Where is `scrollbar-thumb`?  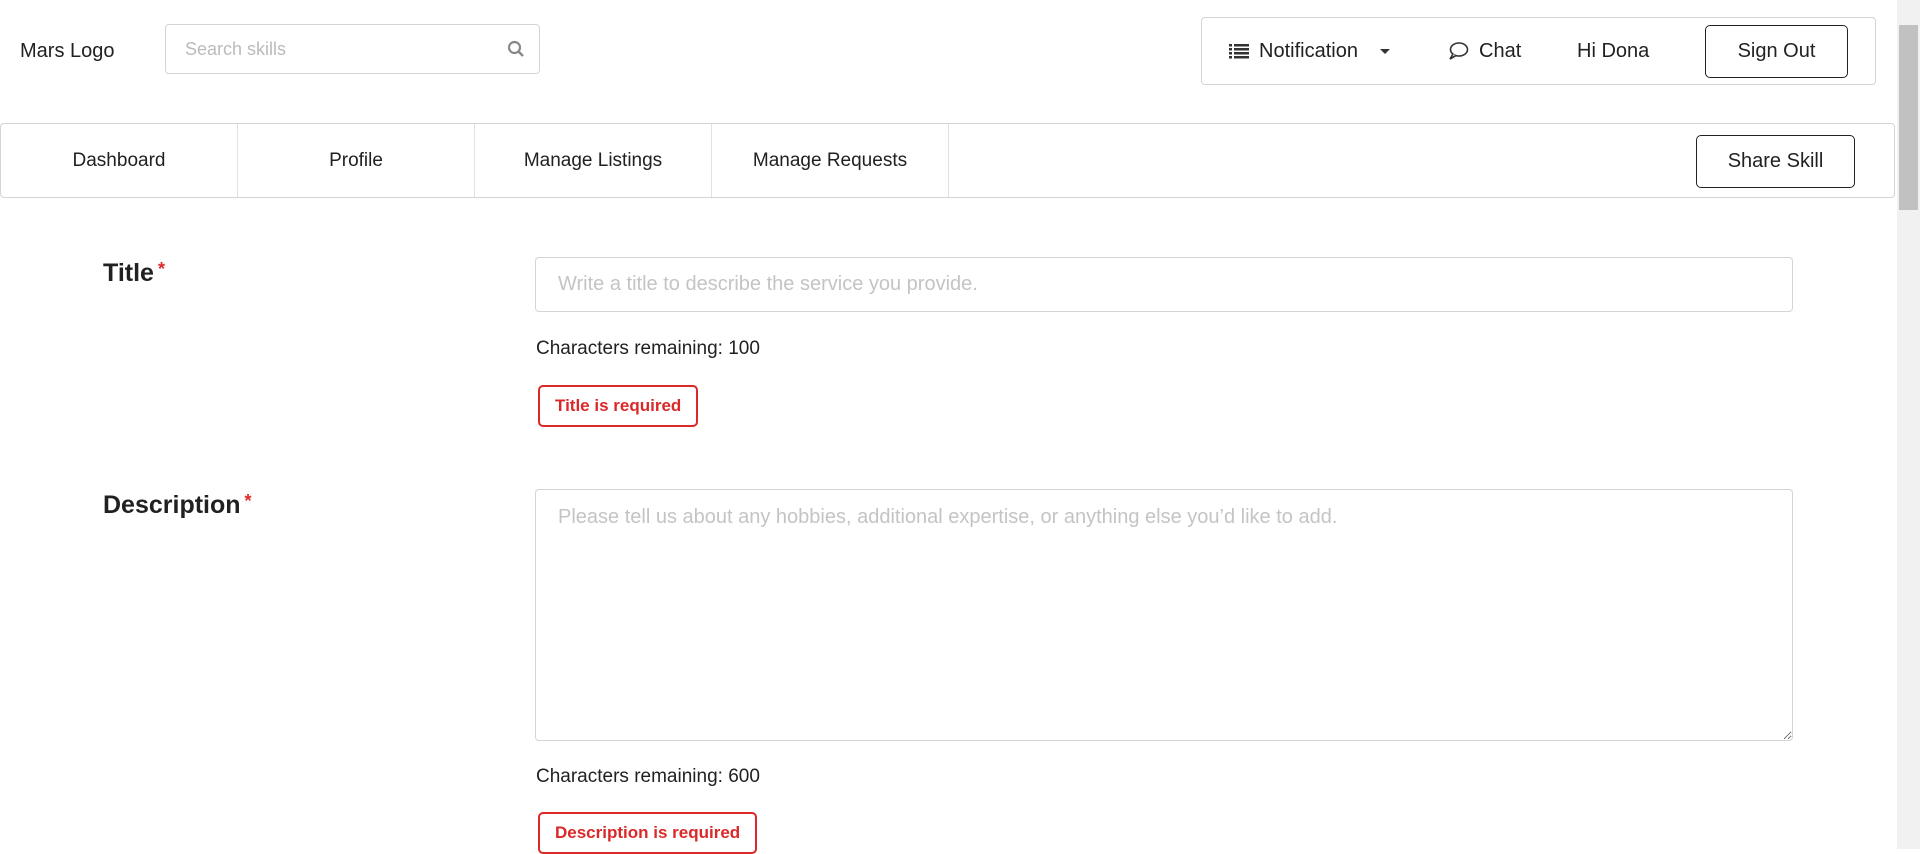 scrollbar-thumb is located at coordinates (1908, 117).